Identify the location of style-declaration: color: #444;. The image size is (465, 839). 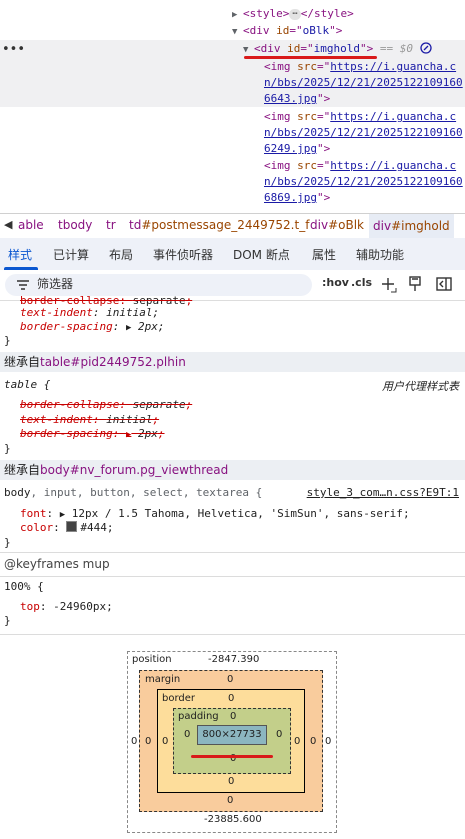
(67, 528).